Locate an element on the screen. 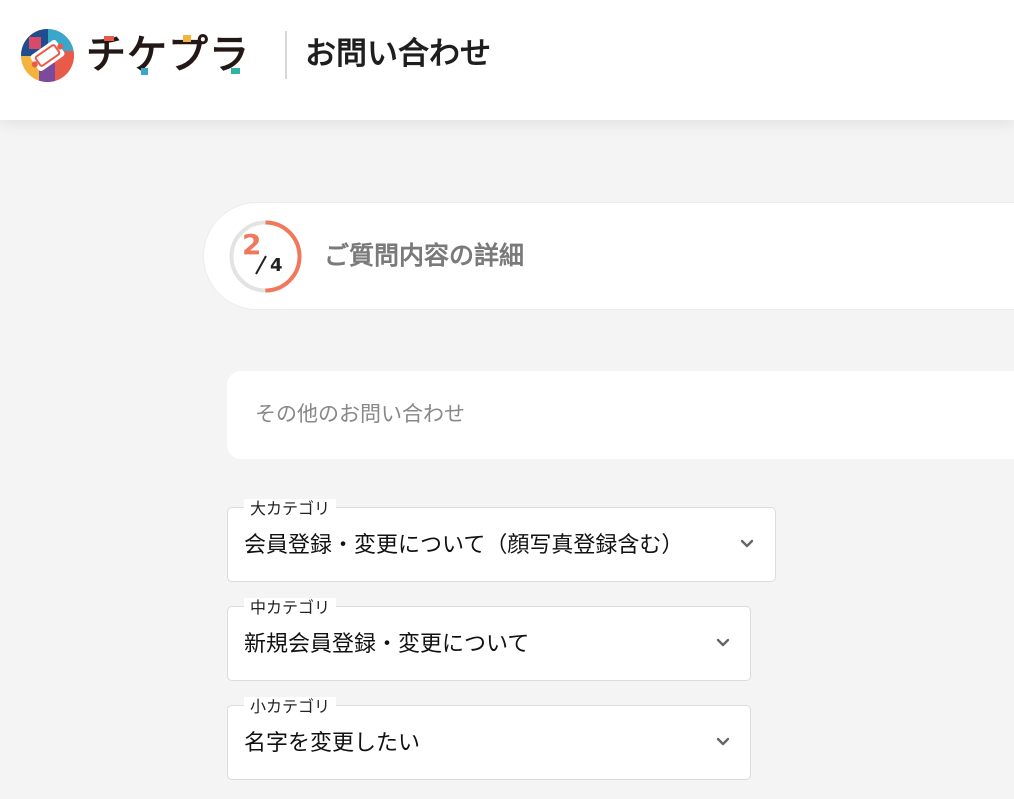 The height and width of the screenshot is (799, 1014). brand-wordmark: チケプラ is located at coordinates (176, 55).